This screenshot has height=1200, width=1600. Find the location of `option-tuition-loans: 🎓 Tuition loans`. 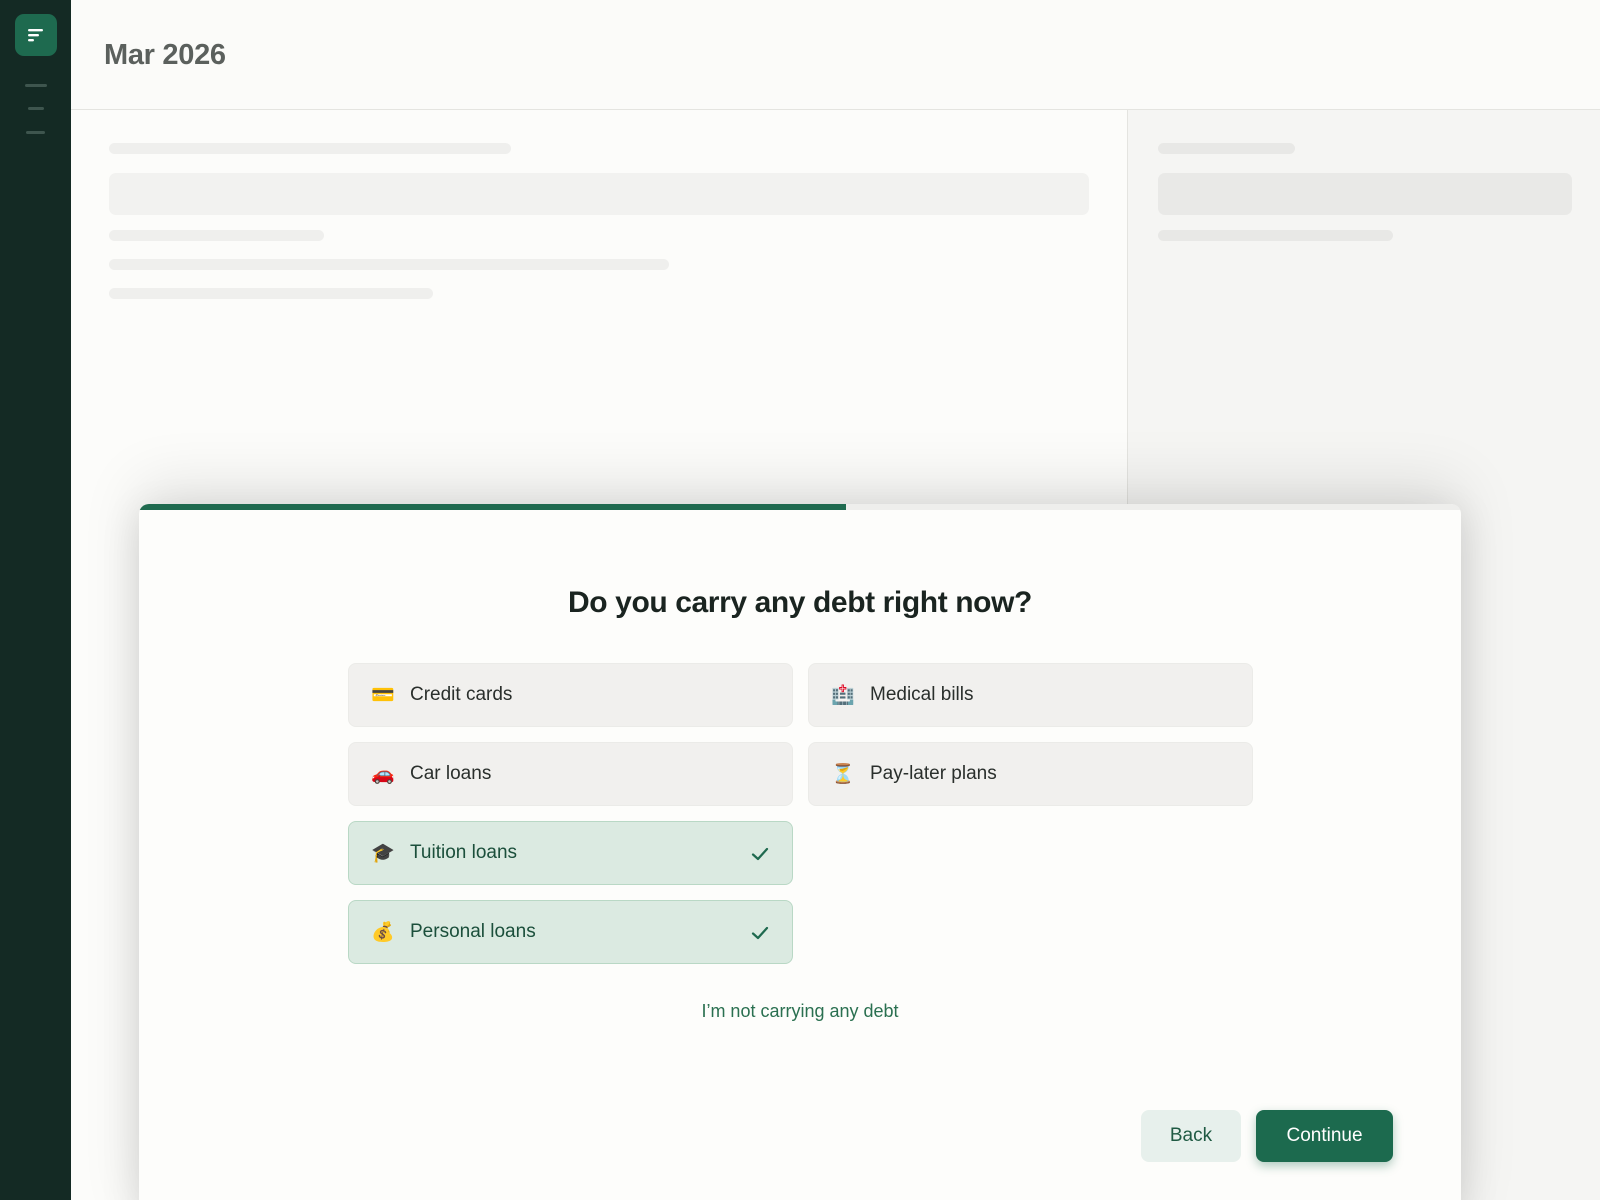

option-tuition-loans: 🎓 Tuition loans is located at coordinates (570, 853).